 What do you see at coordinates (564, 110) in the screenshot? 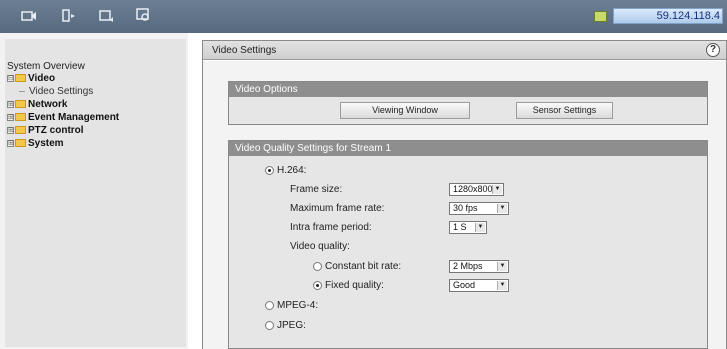
I see `sensor-settings-button: Sensor Settings` at bounding box center [564, 110].